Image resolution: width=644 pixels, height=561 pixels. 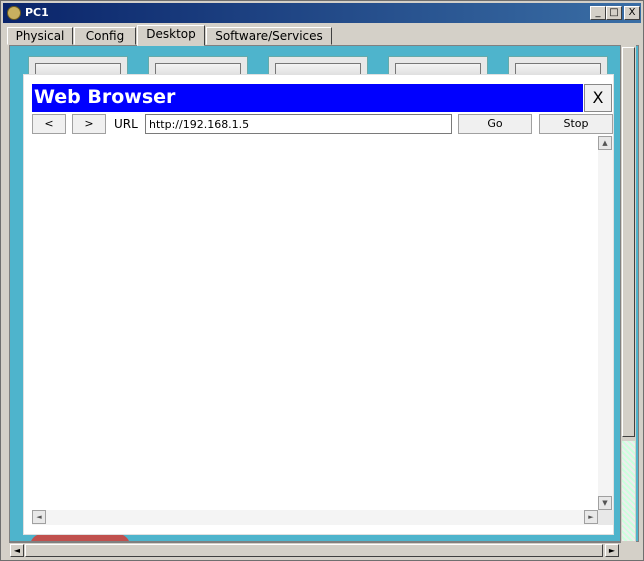 I want to click on minimize-button: _, so click(x=598, y=13).